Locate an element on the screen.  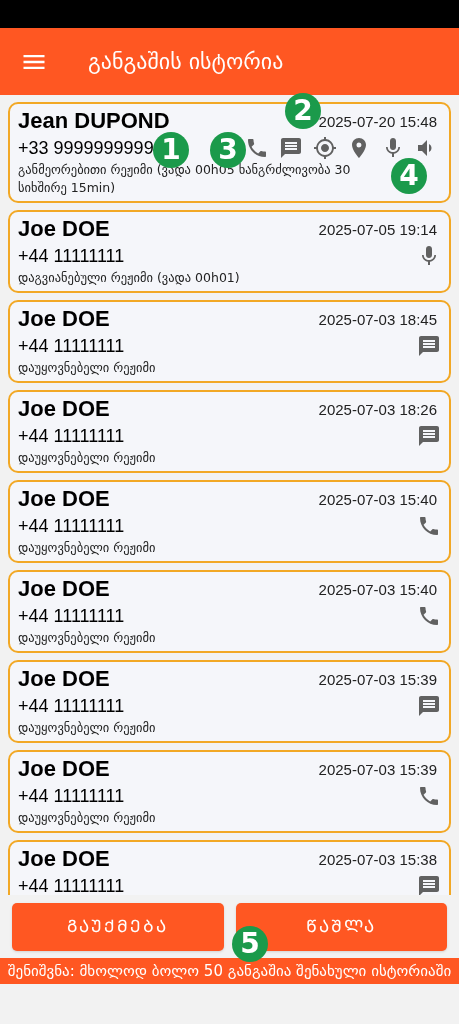
crosshair-icon is located at coordinates (325, 148).